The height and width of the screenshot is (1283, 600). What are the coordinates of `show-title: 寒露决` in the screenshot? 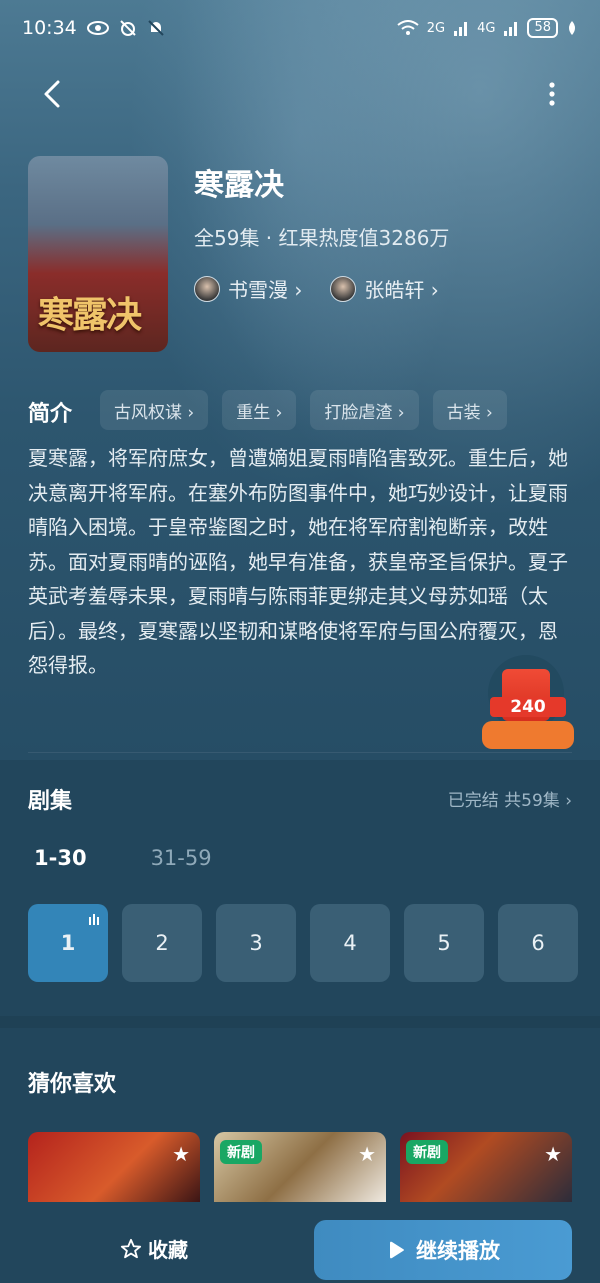 It's located at (239, 185).